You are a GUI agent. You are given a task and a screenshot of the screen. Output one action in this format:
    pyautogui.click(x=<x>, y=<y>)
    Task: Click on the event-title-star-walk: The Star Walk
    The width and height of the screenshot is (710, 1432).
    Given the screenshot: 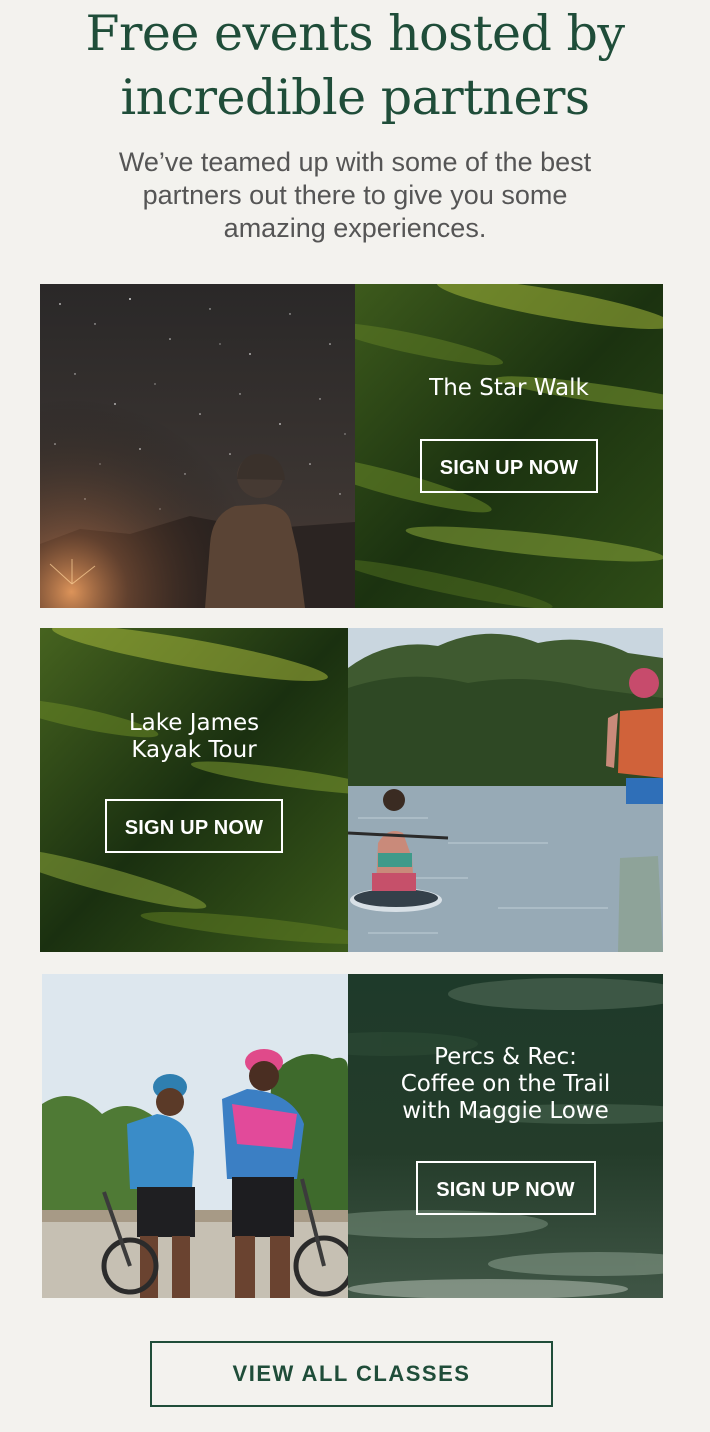 What is the action you would take?
    pyautogui.click(x=509, y=388)
    